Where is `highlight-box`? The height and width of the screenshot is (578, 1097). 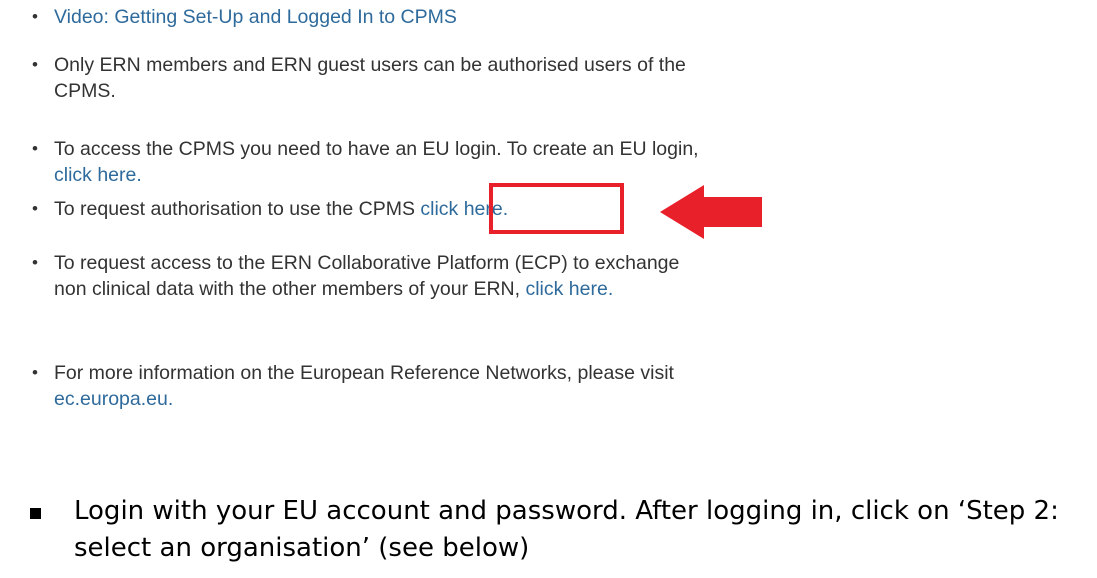
highlight-box is located at coordinates (556, 208).